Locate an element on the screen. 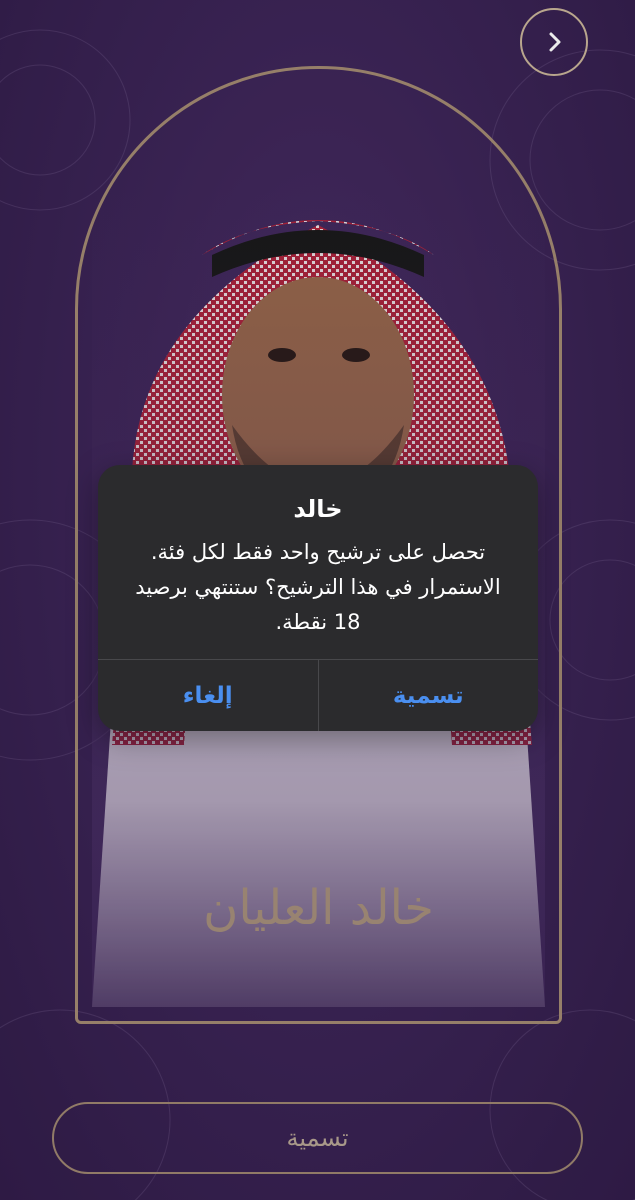 This screenshot has width=635, height=1200. alert-actions: إلغاء تسمية is located at coordinates (318, 695).